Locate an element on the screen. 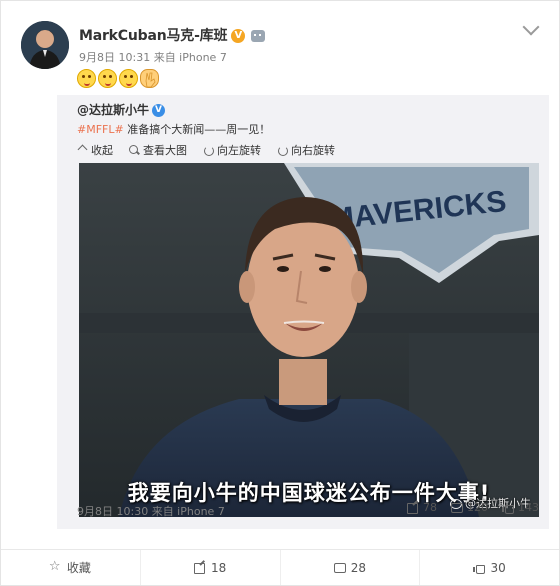  original-like-button: 143 is located at coordinates (520, 507).